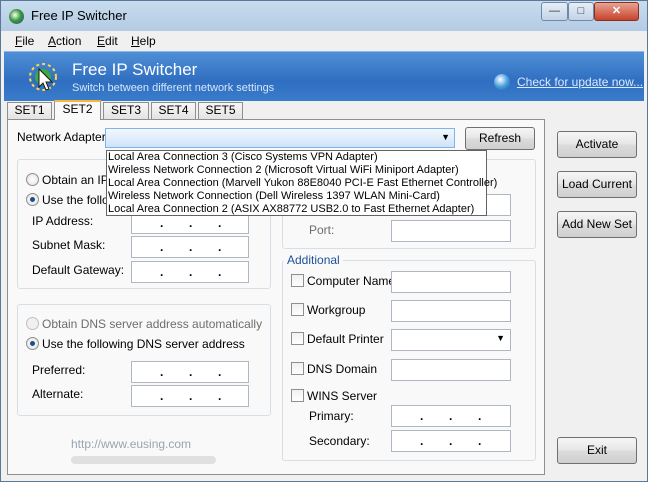 Image resolution: width=648 pixels, height=482 pixels. Describe the element at coordinates (451, 282) in the screenshot. I see `computer-name-field` at that location.